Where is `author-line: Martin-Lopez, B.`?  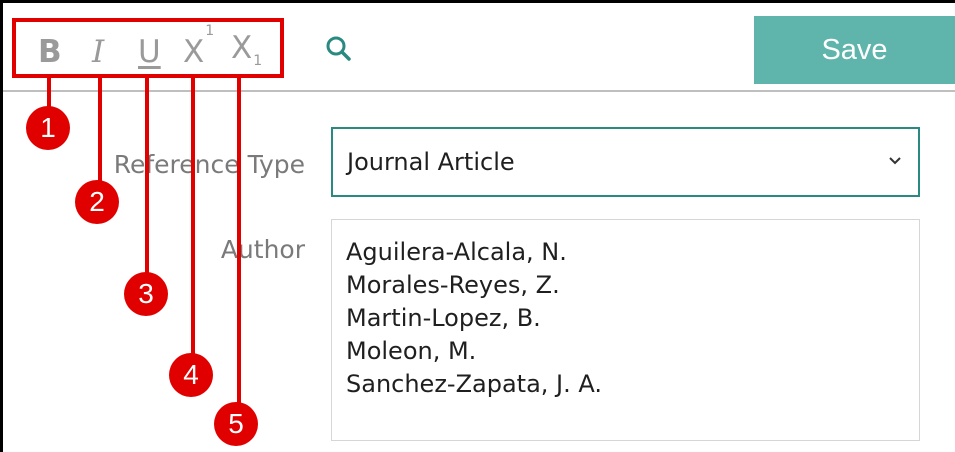
author-line: Martin-Lopez, B. is located at coordinates (443, 318).